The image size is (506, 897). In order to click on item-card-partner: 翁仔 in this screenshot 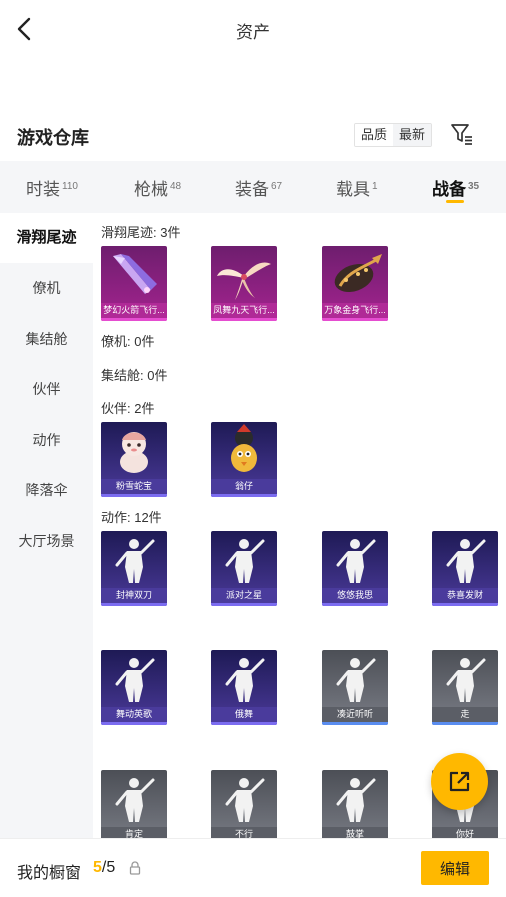, I will do `click(244, 459)`.